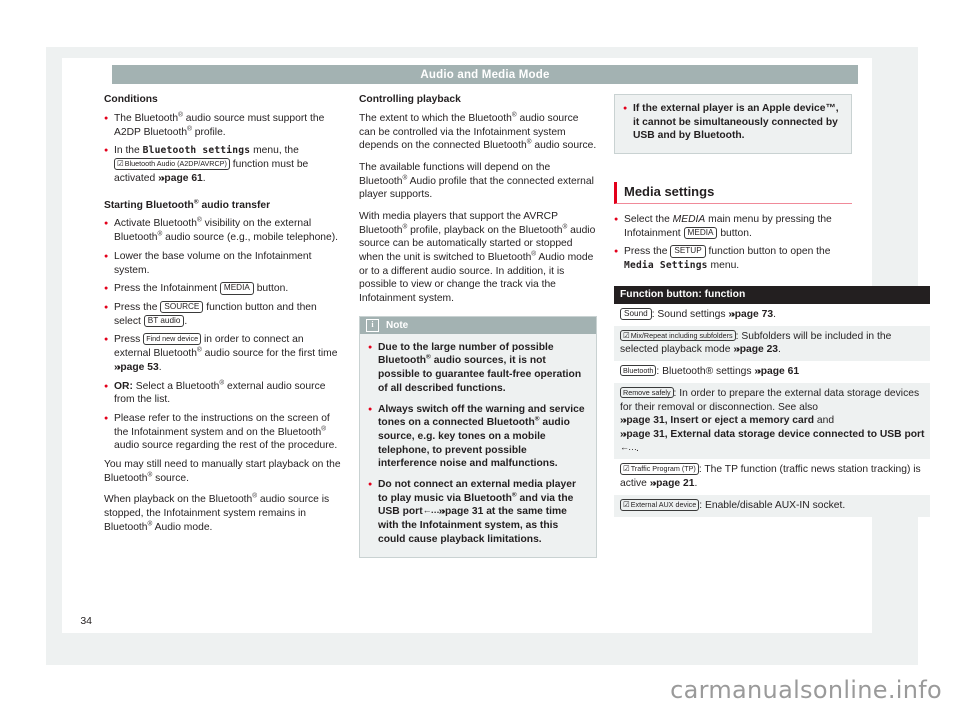 This screenshot has width=960, height=708. What do you see at coordinates (223, 205) in the screenshot?
I see `heading-starting-bt-transfer: Starting Bluetooth® audio transfer` at bounding box center [223, 205].